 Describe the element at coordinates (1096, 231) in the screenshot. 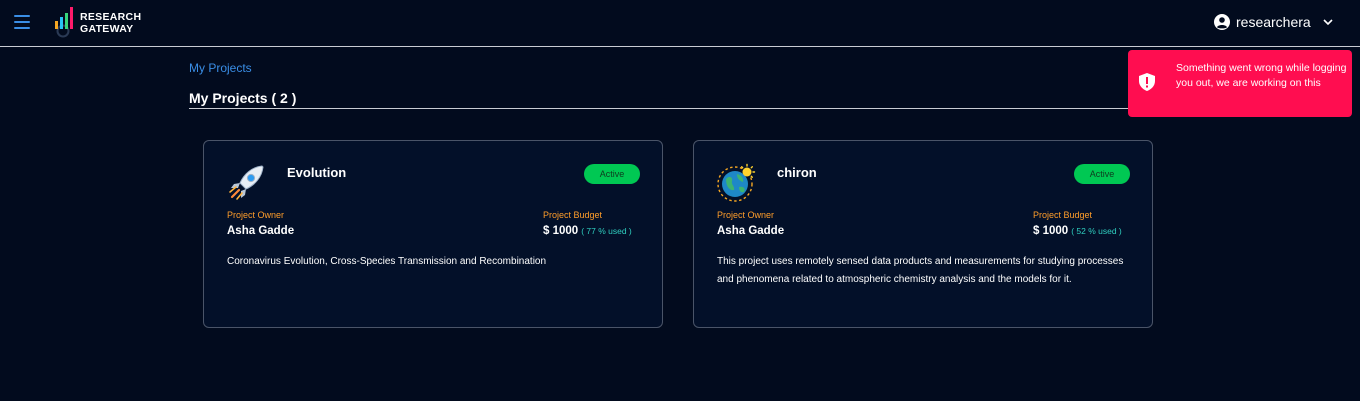

I see `budget-used: ( 52 % used )` at that location.